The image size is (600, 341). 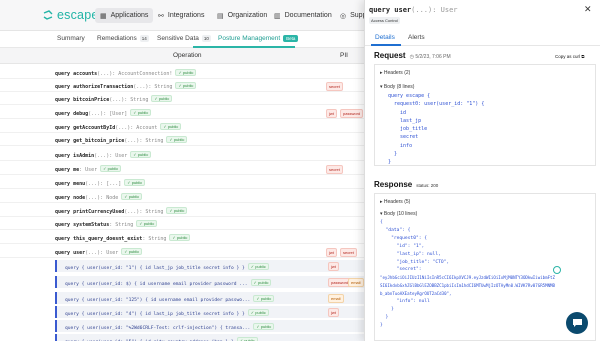 I want to click on table-row: query user(...): User ✓ public jwt secret, so click(x=185, y=251).